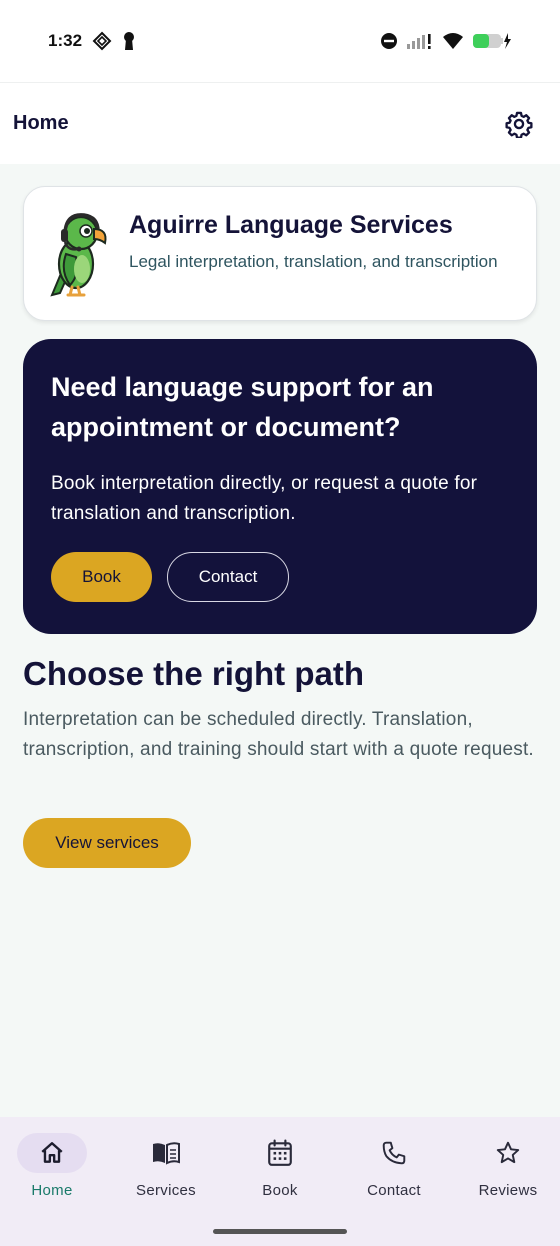 The image size is (560, 1246). I want to click on nav-label: Book, so click(280, 1190).